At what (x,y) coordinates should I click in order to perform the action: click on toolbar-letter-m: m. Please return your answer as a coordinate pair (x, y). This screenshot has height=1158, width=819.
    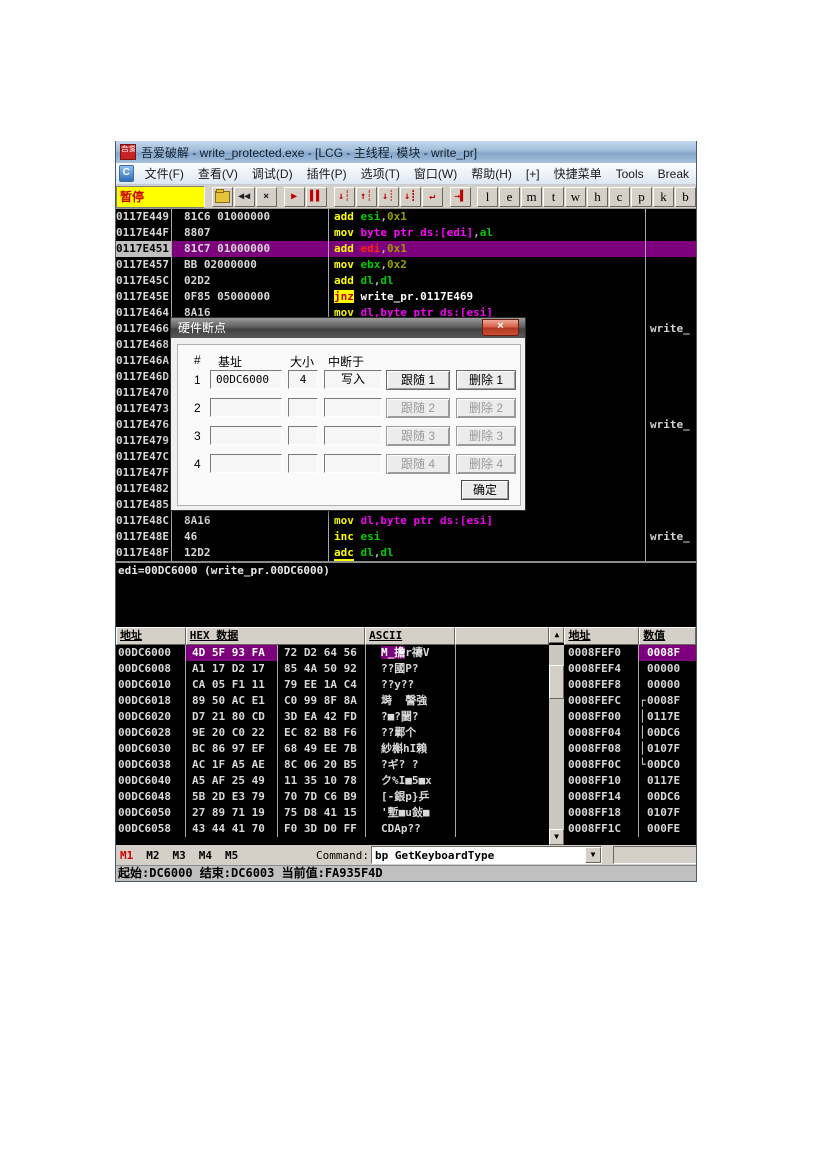
    Looking at the image, I should click on (531, 196).